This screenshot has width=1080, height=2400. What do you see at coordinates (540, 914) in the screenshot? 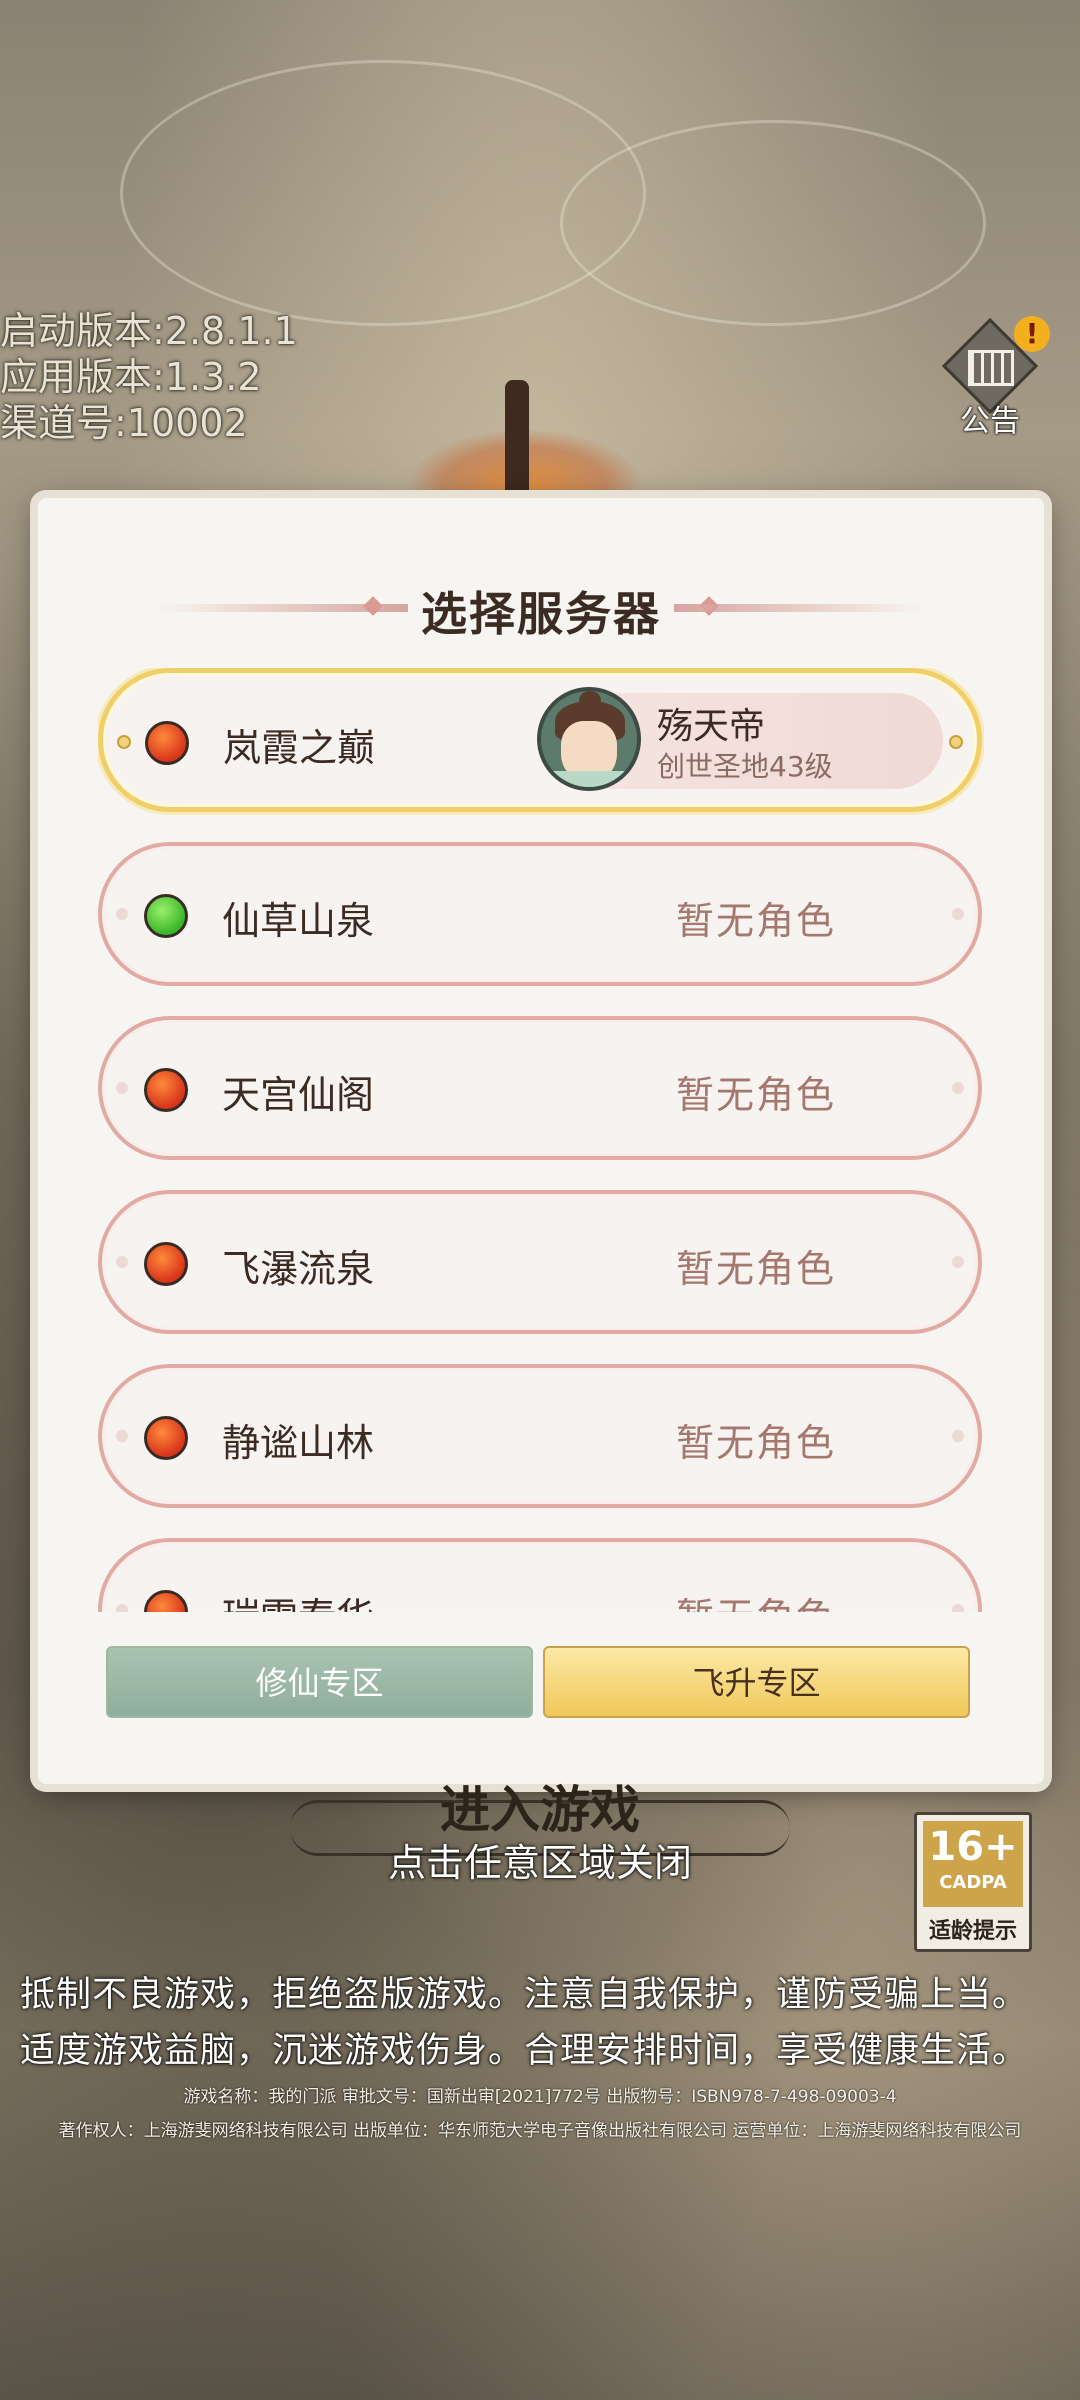
I see `server-item-xiancao: 仙草山泉 暂无角色` at bounding box center [540, 914].